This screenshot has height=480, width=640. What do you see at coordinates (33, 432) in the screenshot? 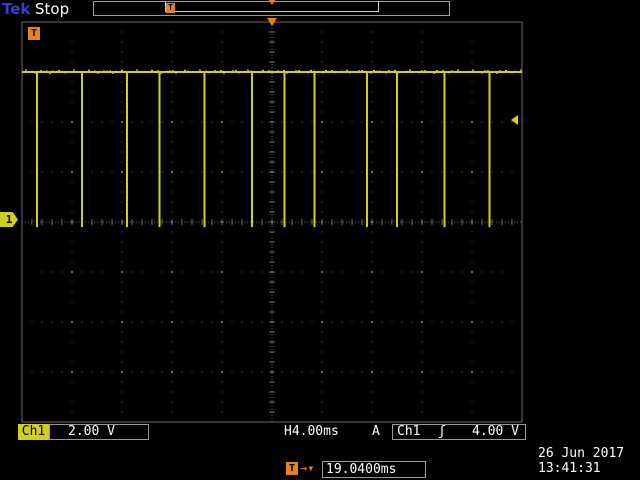
I see `ch1-label: Ch1` at bounding box center [33, 432].